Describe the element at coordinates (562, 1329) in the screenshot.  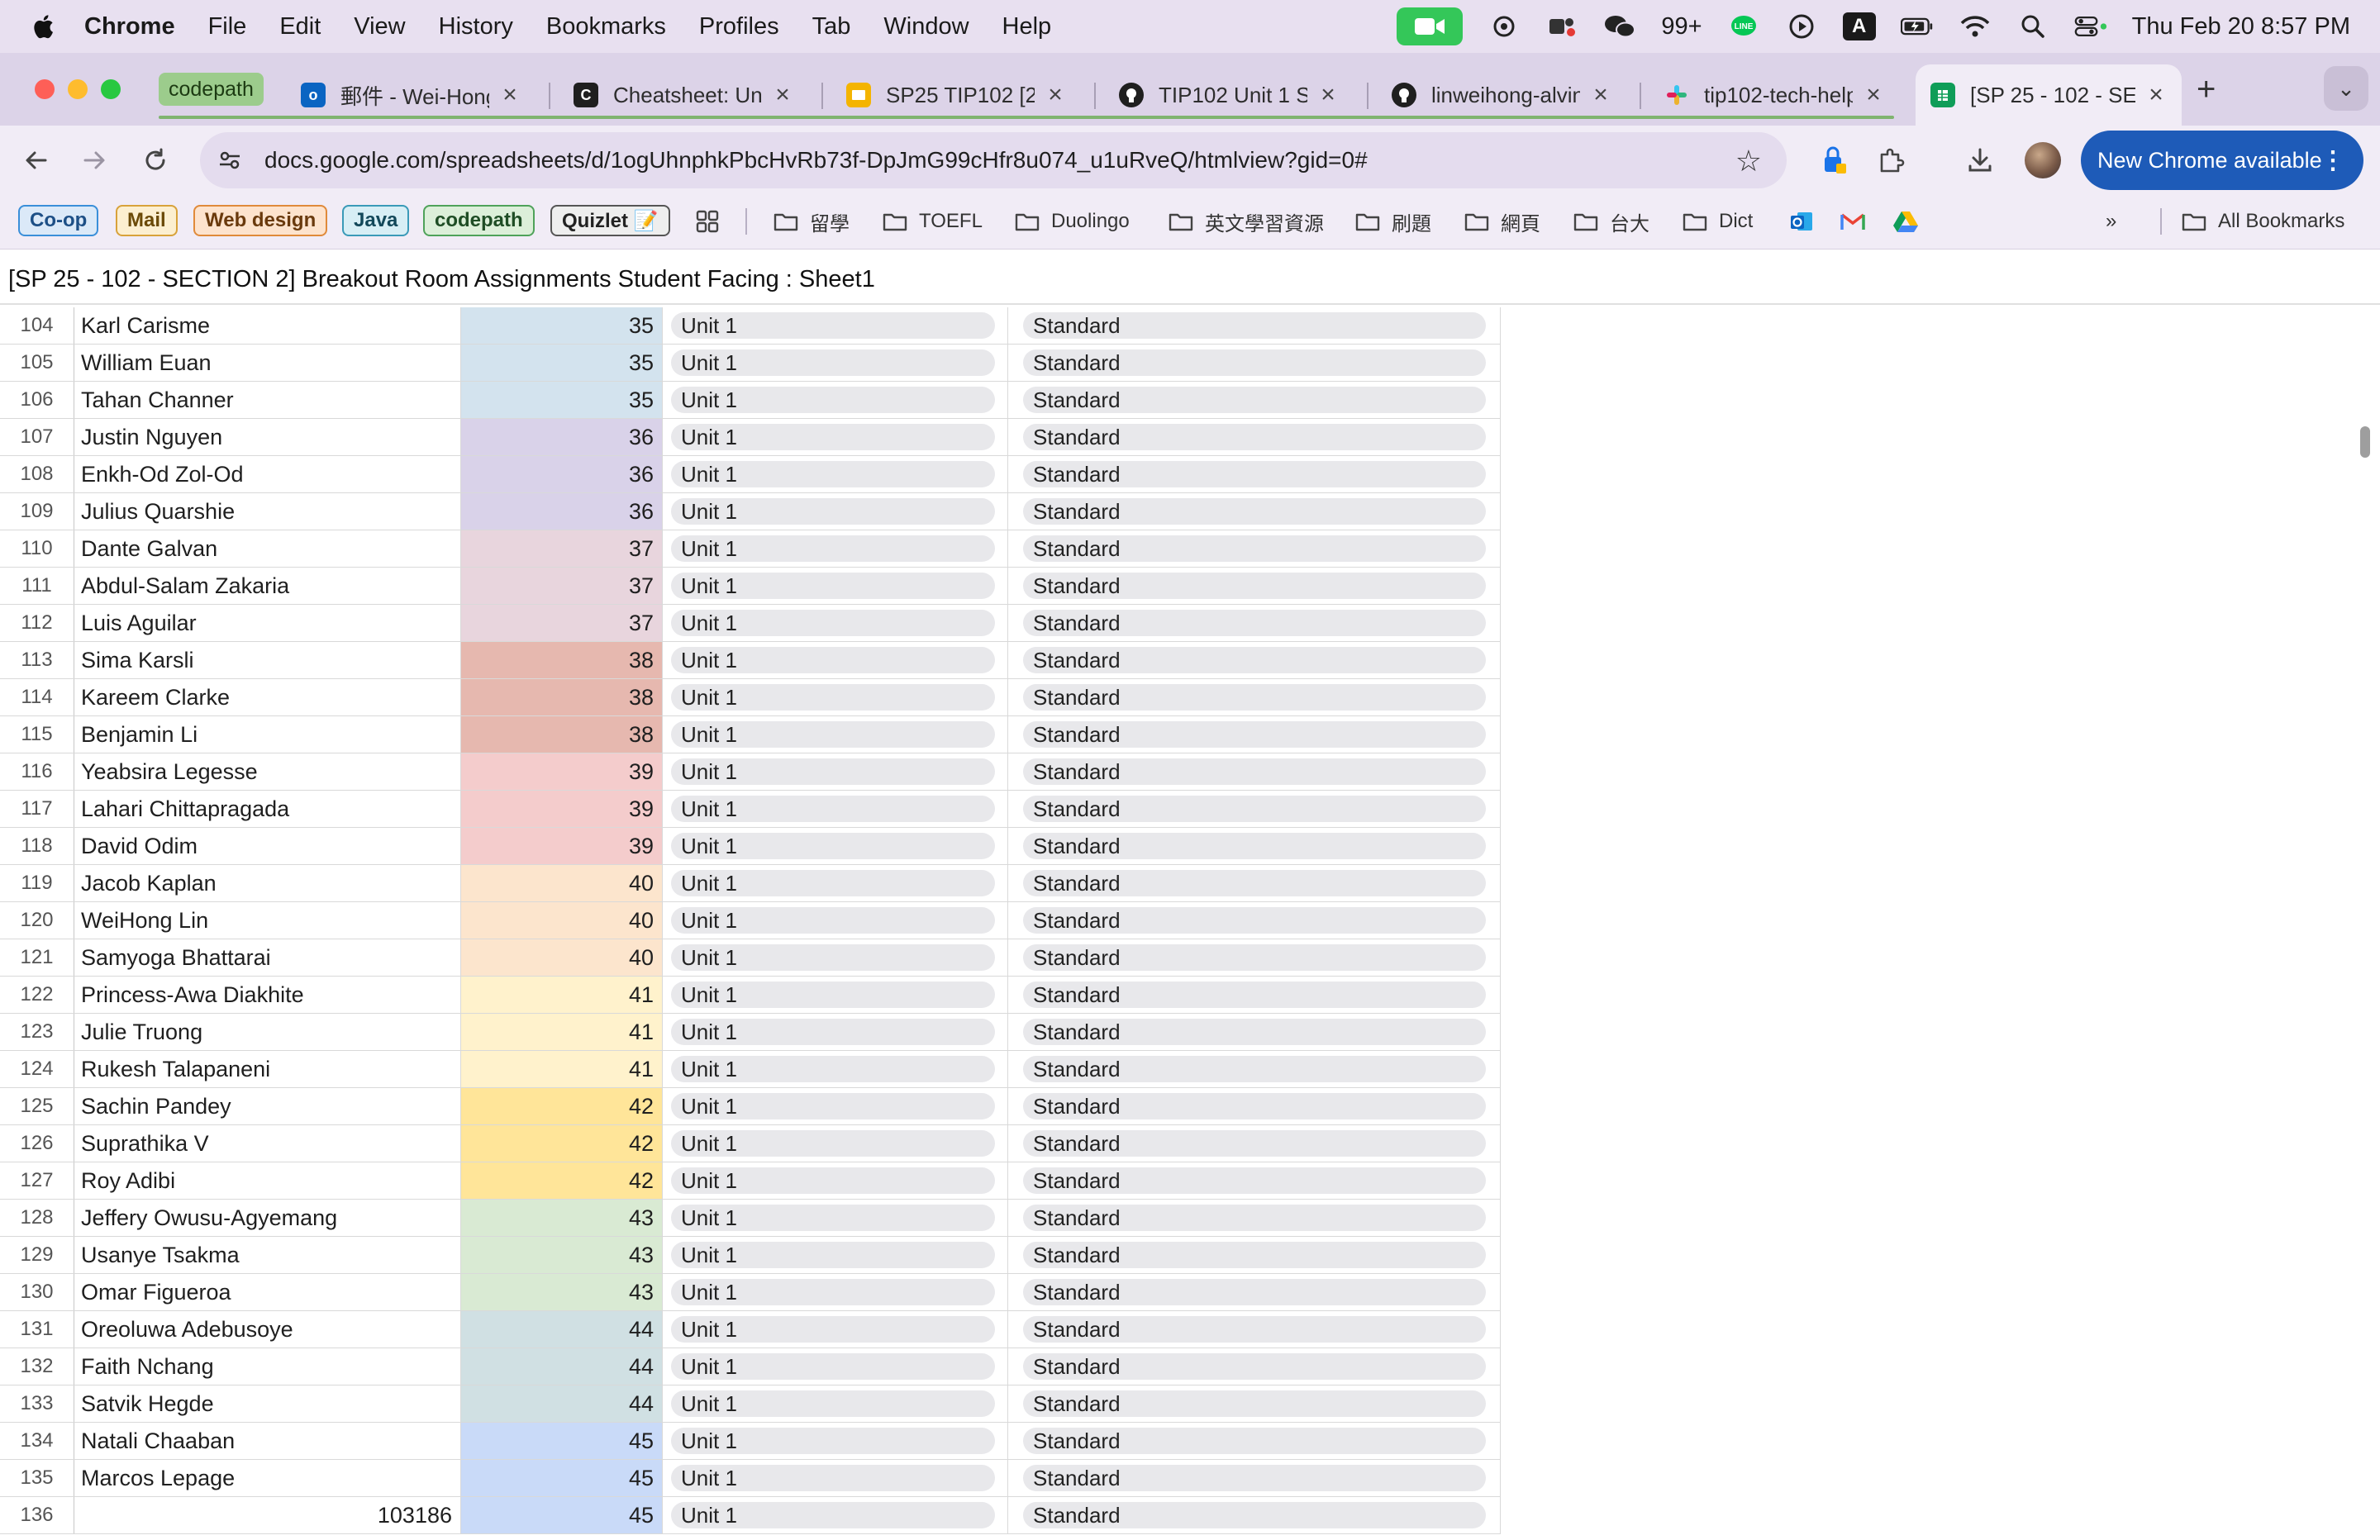
I see `breakout-room-cell: 44` at that location.